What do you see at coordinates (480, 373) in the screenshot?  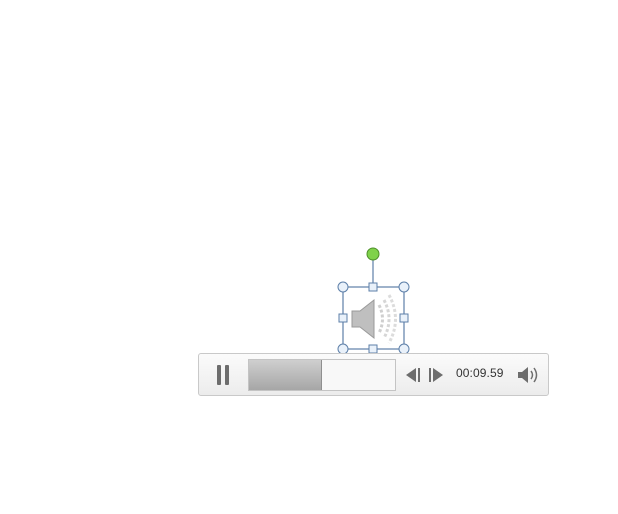 I see `elapsed-time: 00:09.59` at bounding box center [480, 373].